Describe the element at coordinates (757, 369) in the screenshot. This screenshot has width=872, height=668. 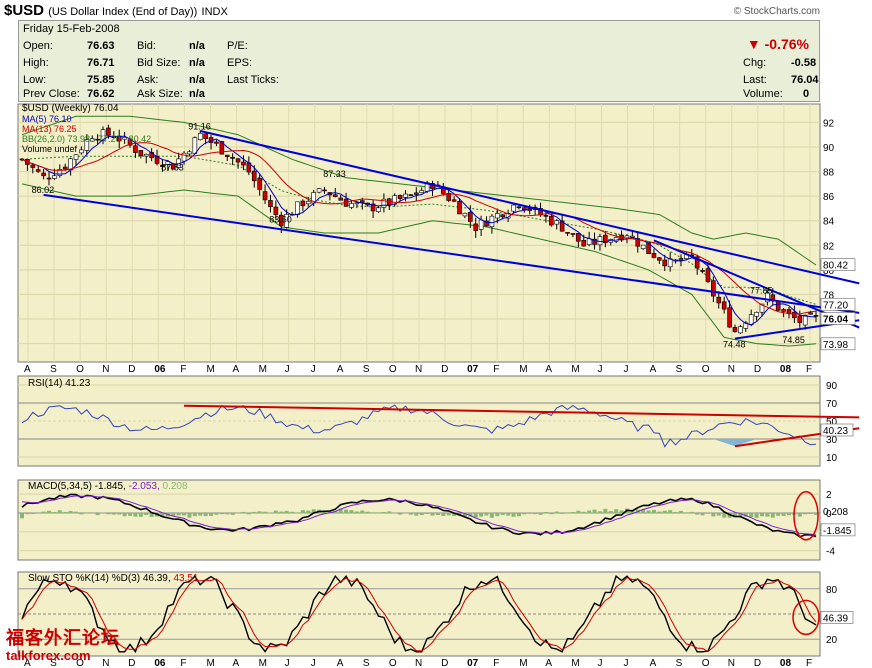
I see `price-x-tick: D` at that location.